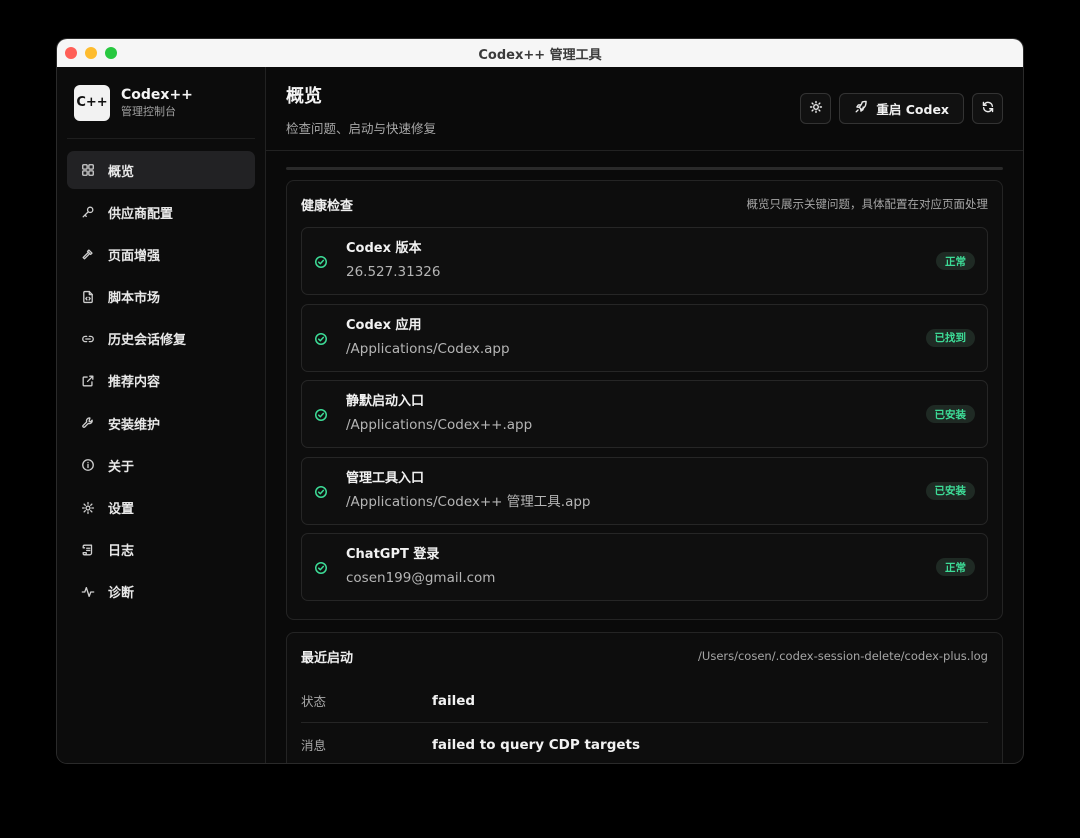 Image resolution: width=1080 pixels, height=838 pixels. I want to click on theme-toggle-button, so click(816, 108).